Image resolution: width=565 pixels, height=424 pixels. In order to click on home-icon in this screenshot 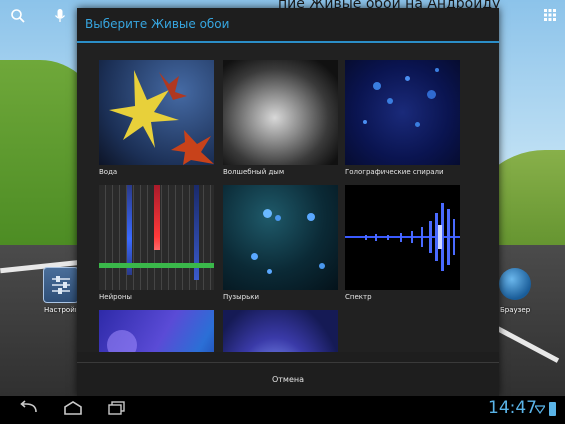, I will do `click(73, 410)`.